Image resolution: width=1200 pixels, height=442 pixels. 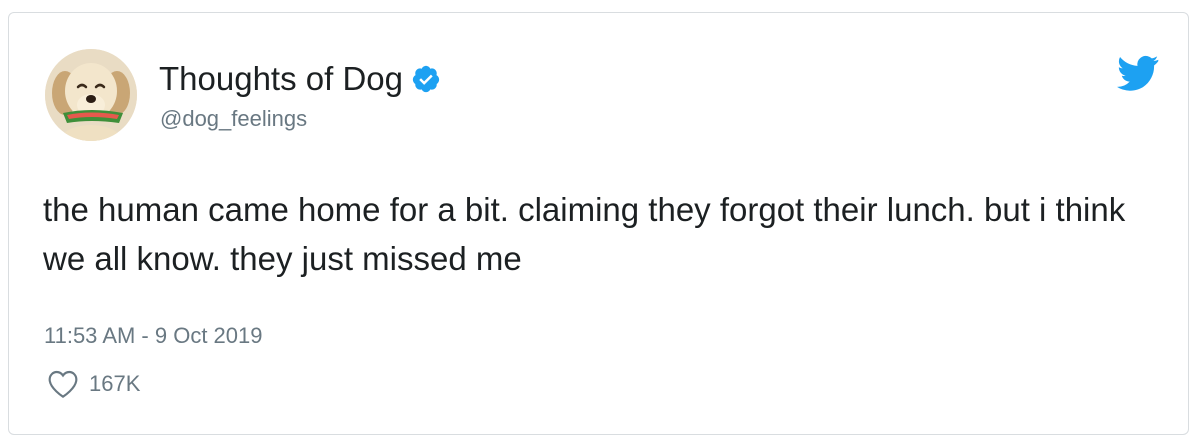 What do you see at coordinates (153, 336) in the screenshot?
I see `tweet-timestamp: 11:53 AM - 9 Oct 2019` at bounding box center [153, 336].